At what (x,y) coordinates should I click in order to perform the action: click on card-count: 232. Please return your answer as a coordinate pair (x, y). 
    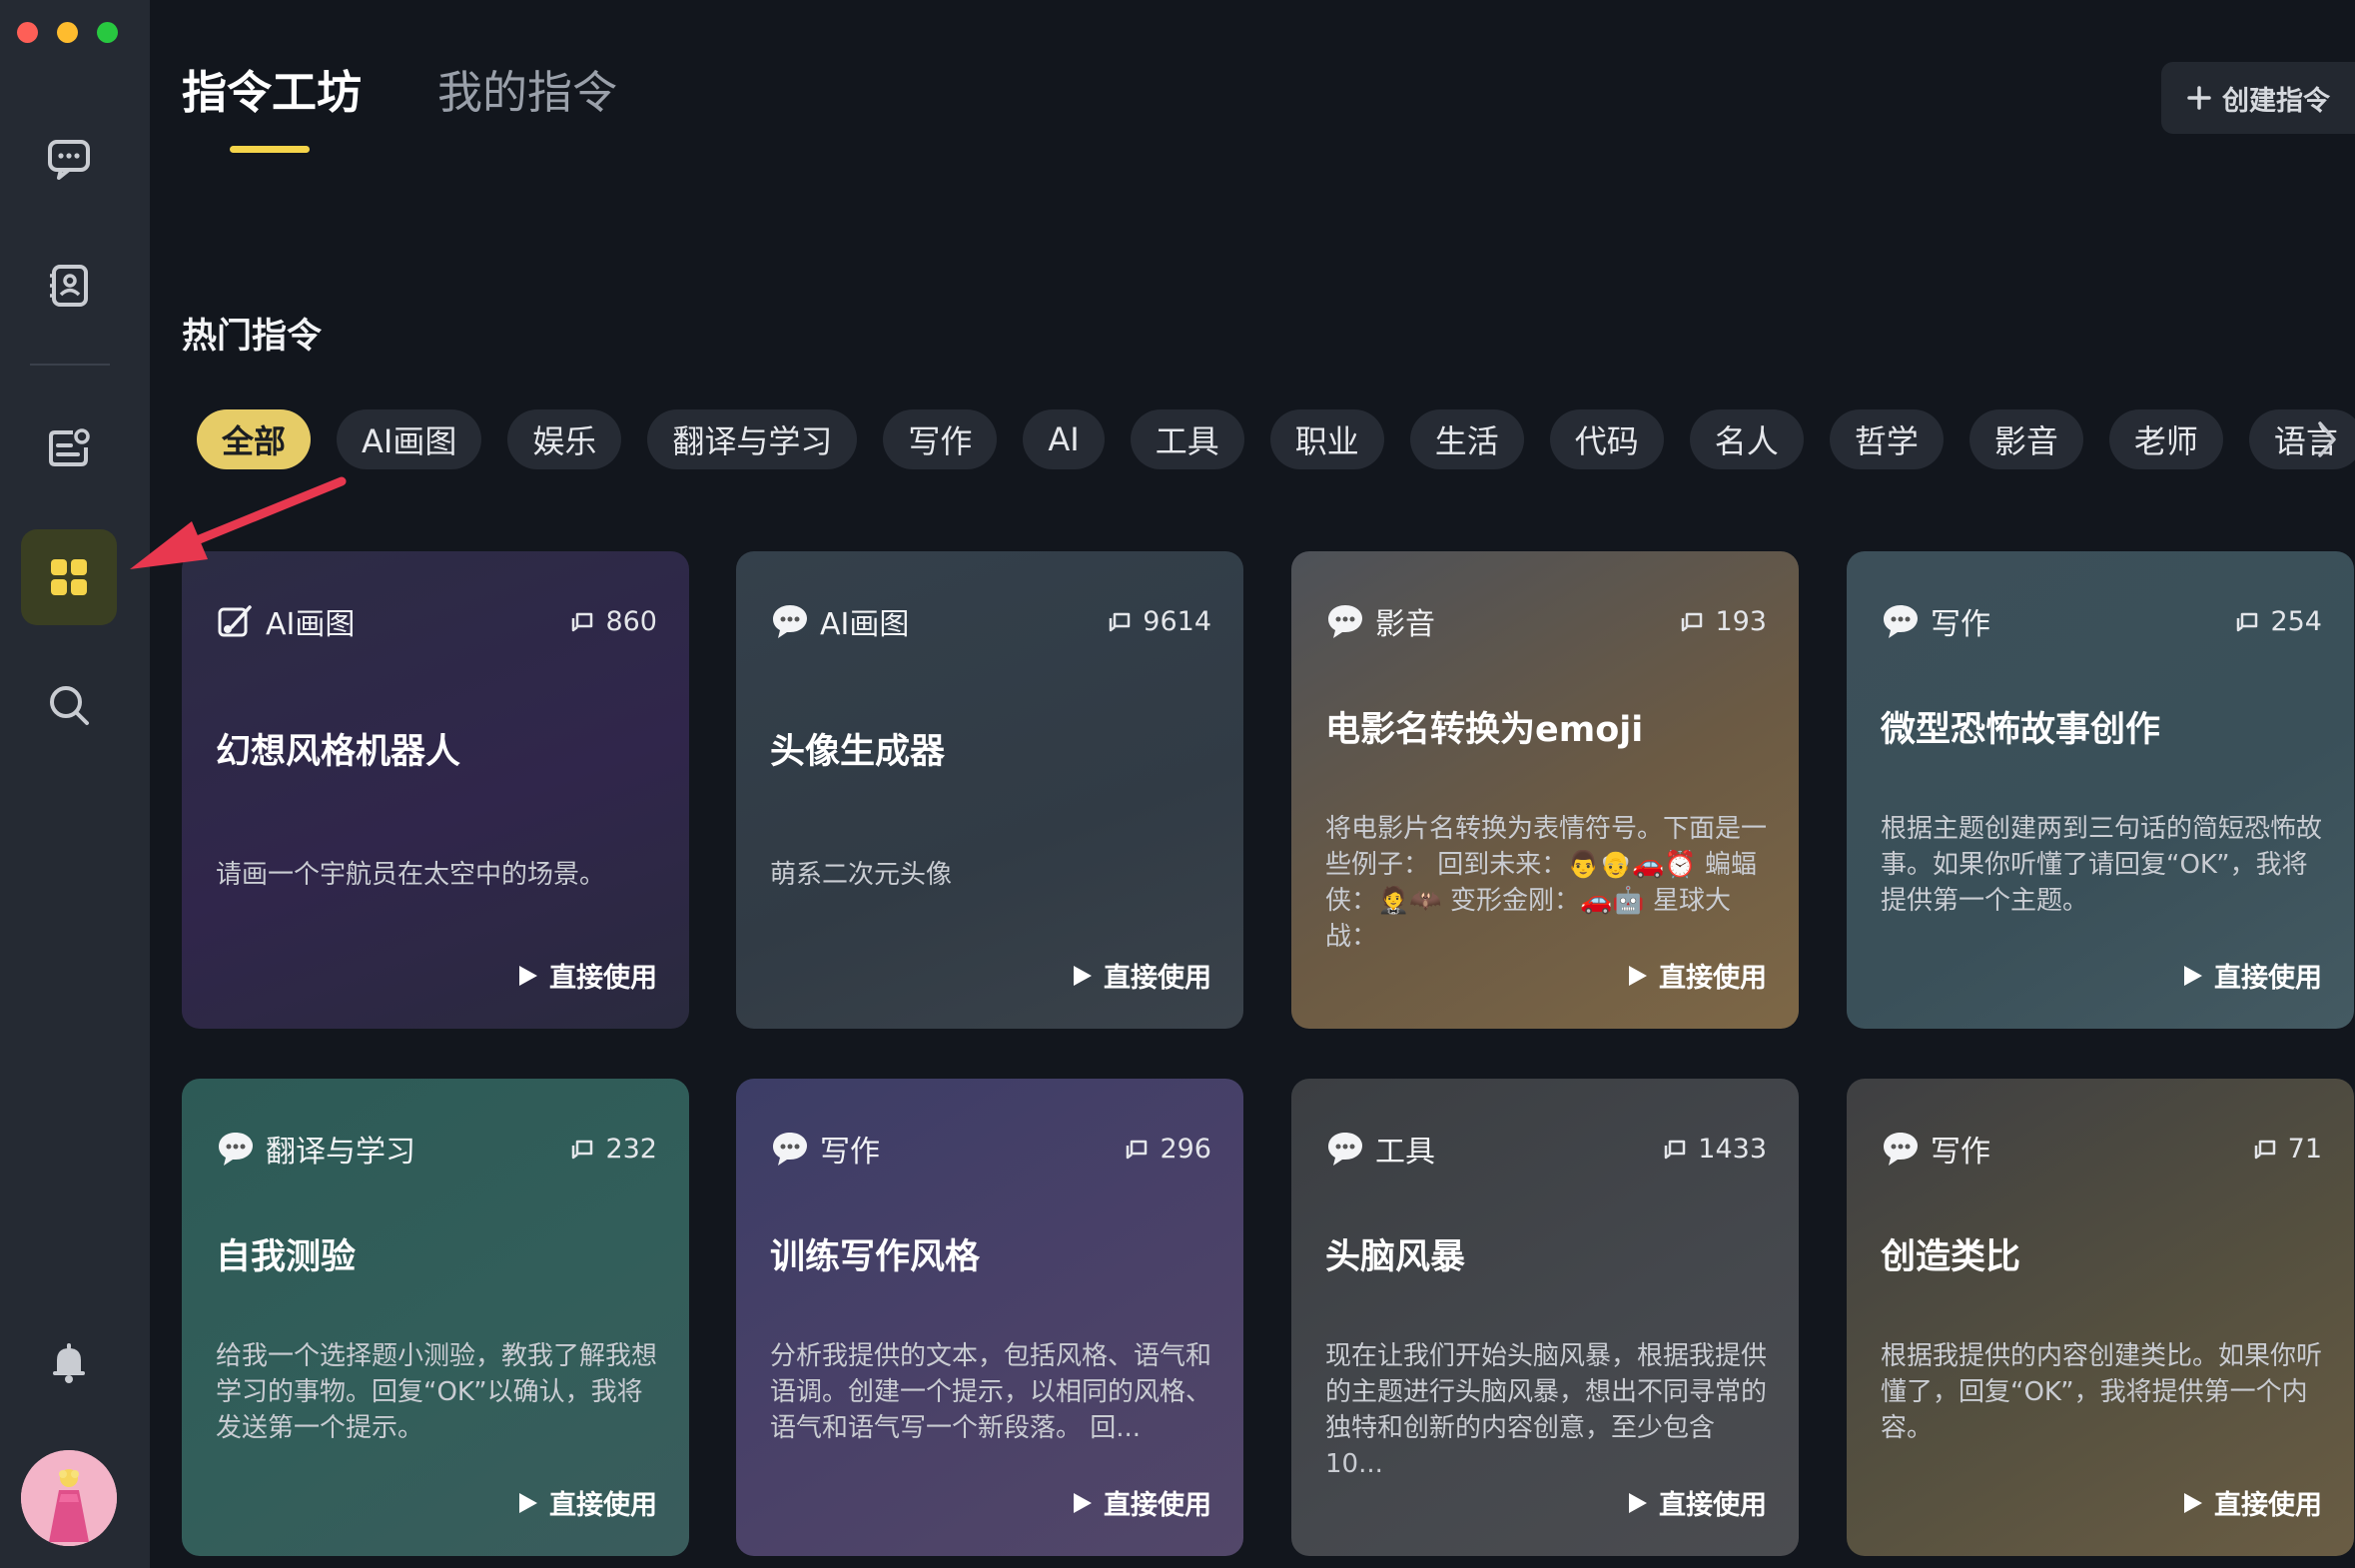
    Looking at the image, I should click on (631, 1149).